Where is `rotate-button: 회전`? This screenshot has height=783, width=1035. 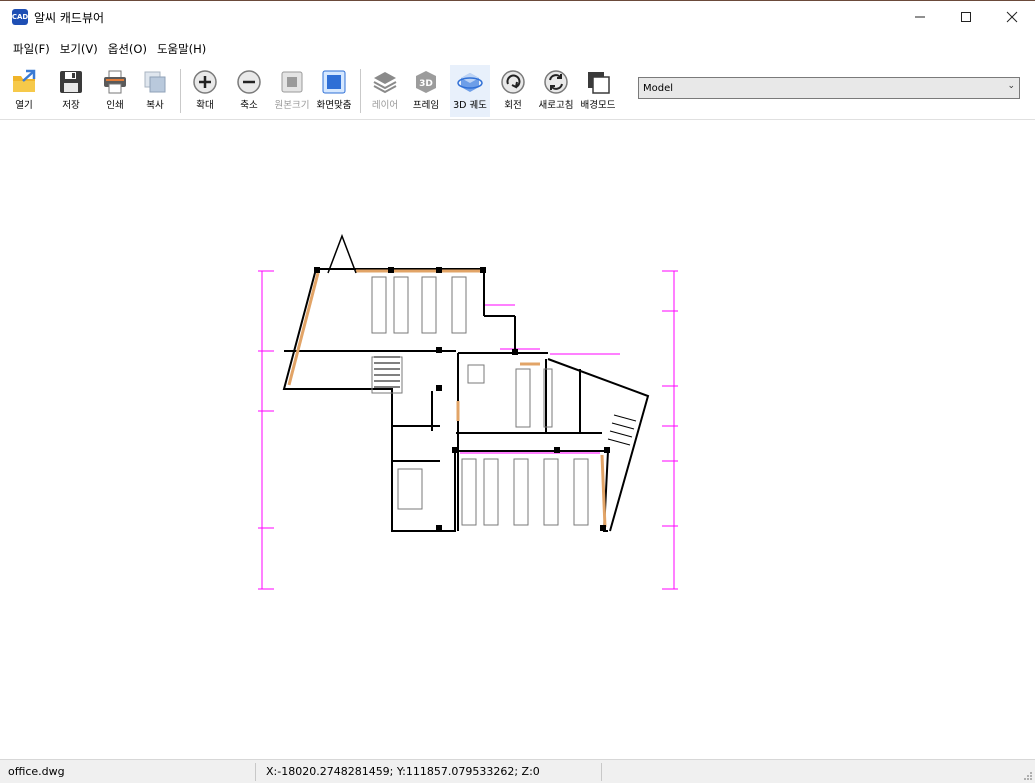 rotate-button: 회전 is located at coordinates (513, 91).